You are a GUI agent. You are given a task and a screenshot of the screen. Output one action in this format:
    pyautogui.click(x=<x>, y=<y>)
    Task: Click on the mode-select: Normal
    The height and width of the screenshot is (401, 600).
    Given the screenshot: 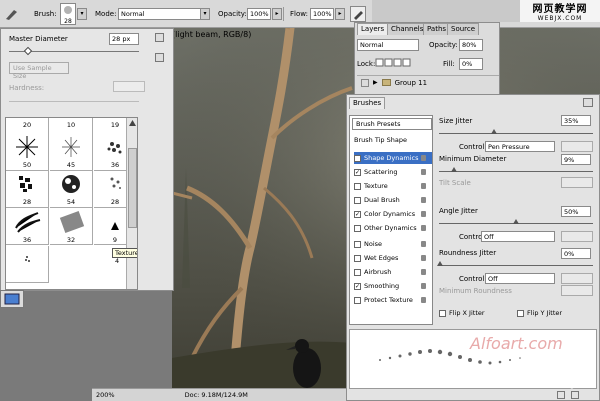 What is the action you would take?
    pyautogui.click(x=160, y=14)
    